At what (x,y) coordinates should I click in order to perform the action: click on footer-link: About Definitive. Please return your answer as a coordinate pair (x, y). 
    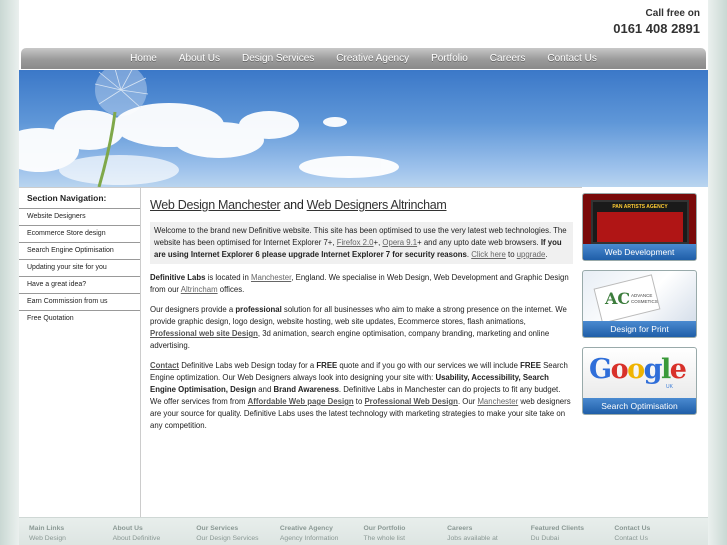
    Looking at the image, I should click on (155, 538).